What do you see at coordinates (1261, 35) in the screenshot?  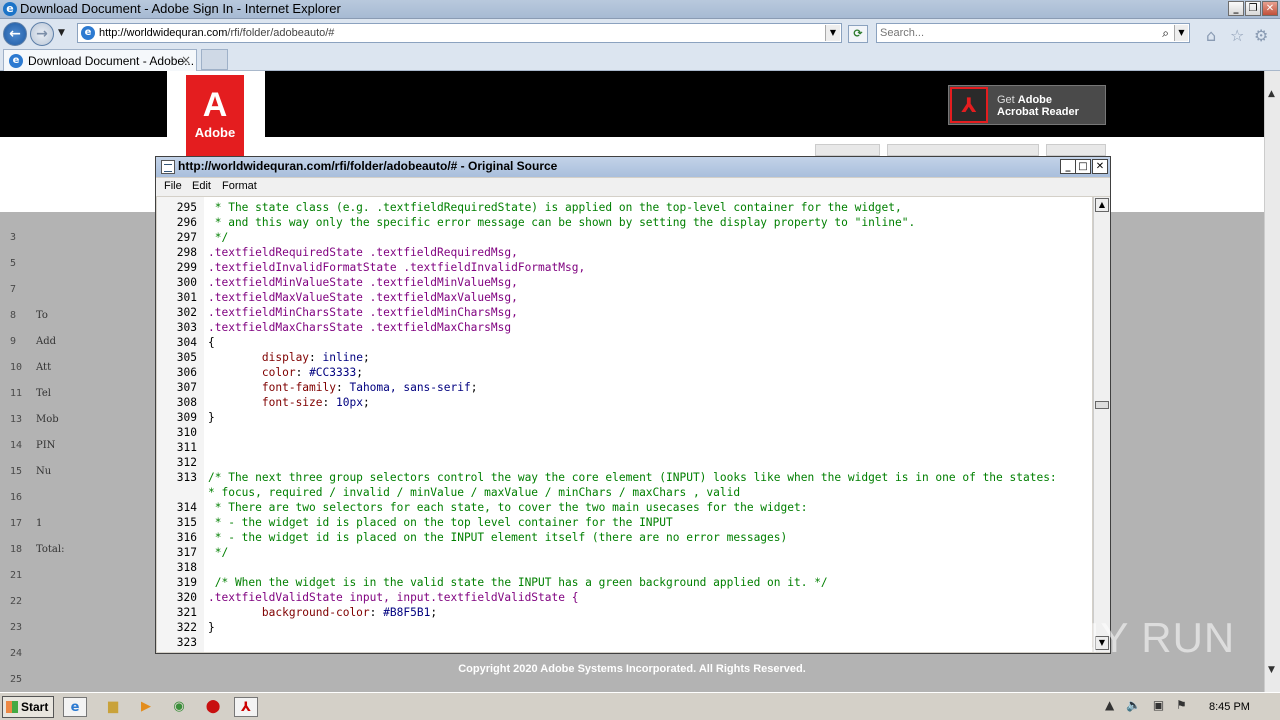 I see `tools-gear-icon: ⚙` at bounding box center [1261, 35].